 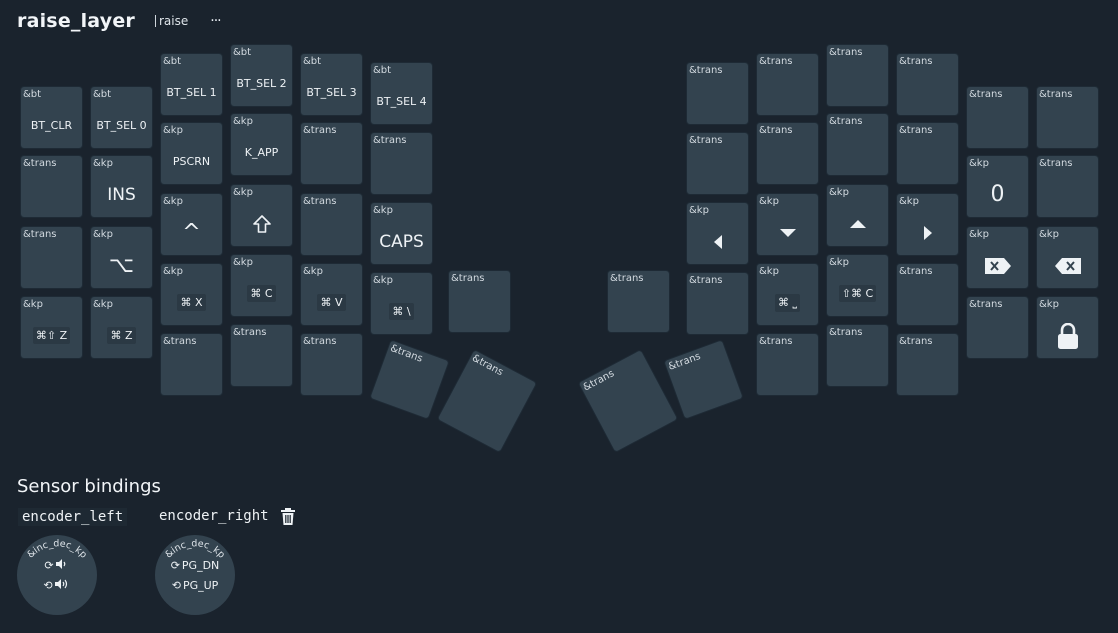 What do you see at coordinates (401, 303) in the screenshot?
I see `key: &kp ⌘ \` at bounding box center [401, 303].